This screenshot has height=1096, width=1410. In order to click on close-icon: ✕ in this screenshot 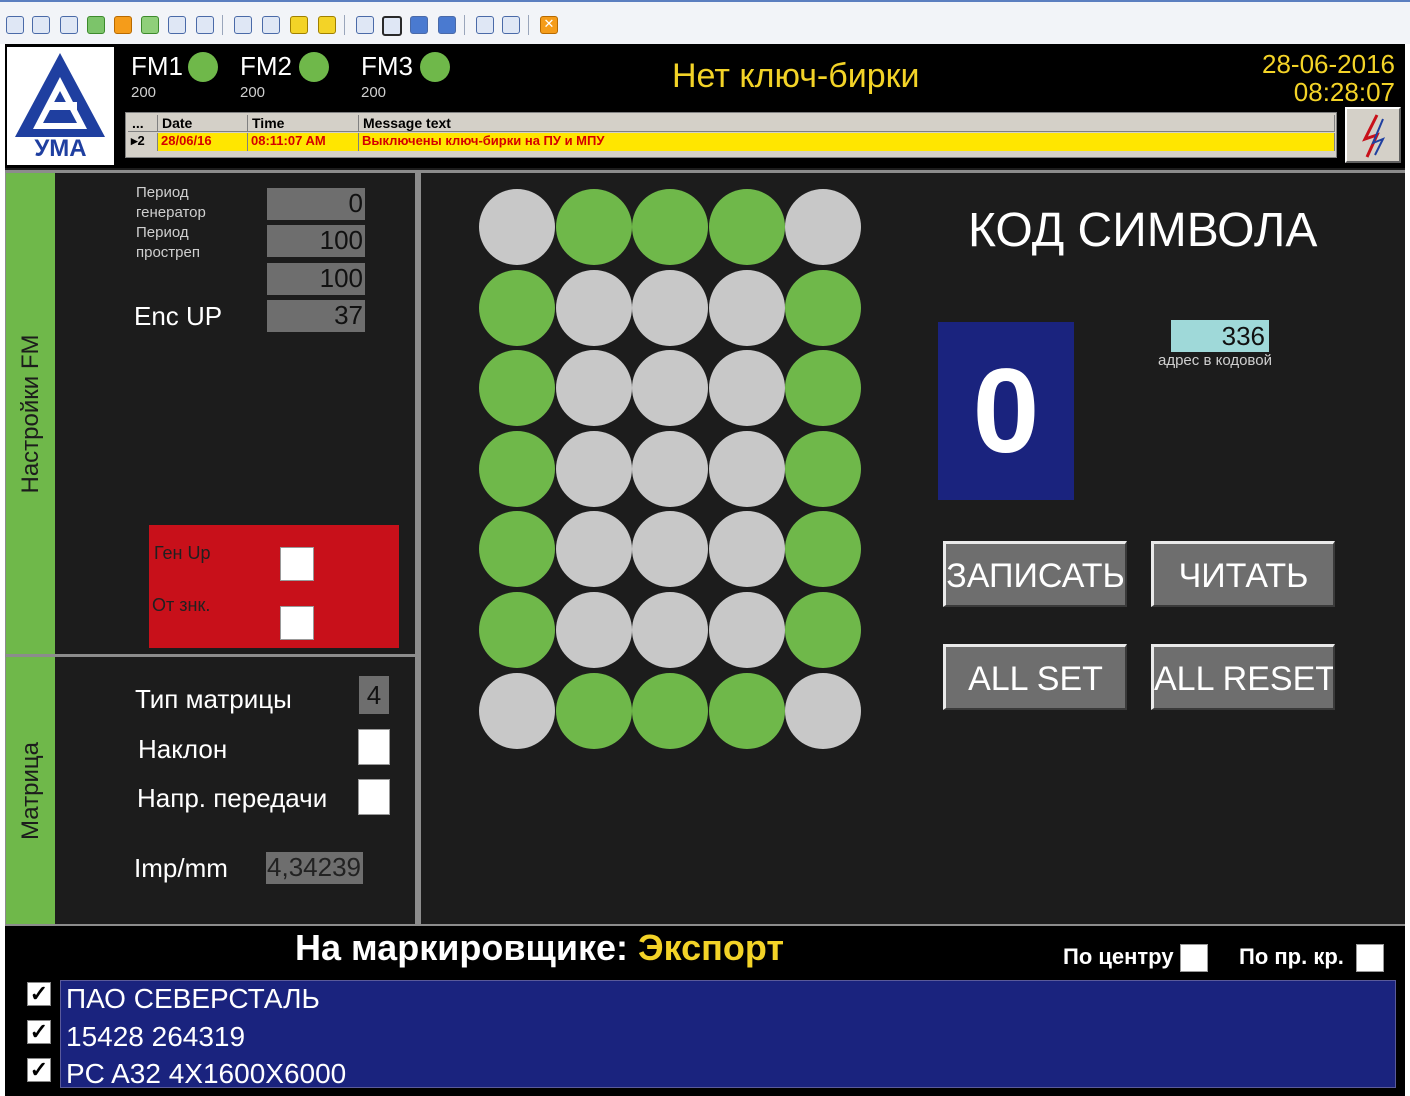, I will do `click(549, 25)`.